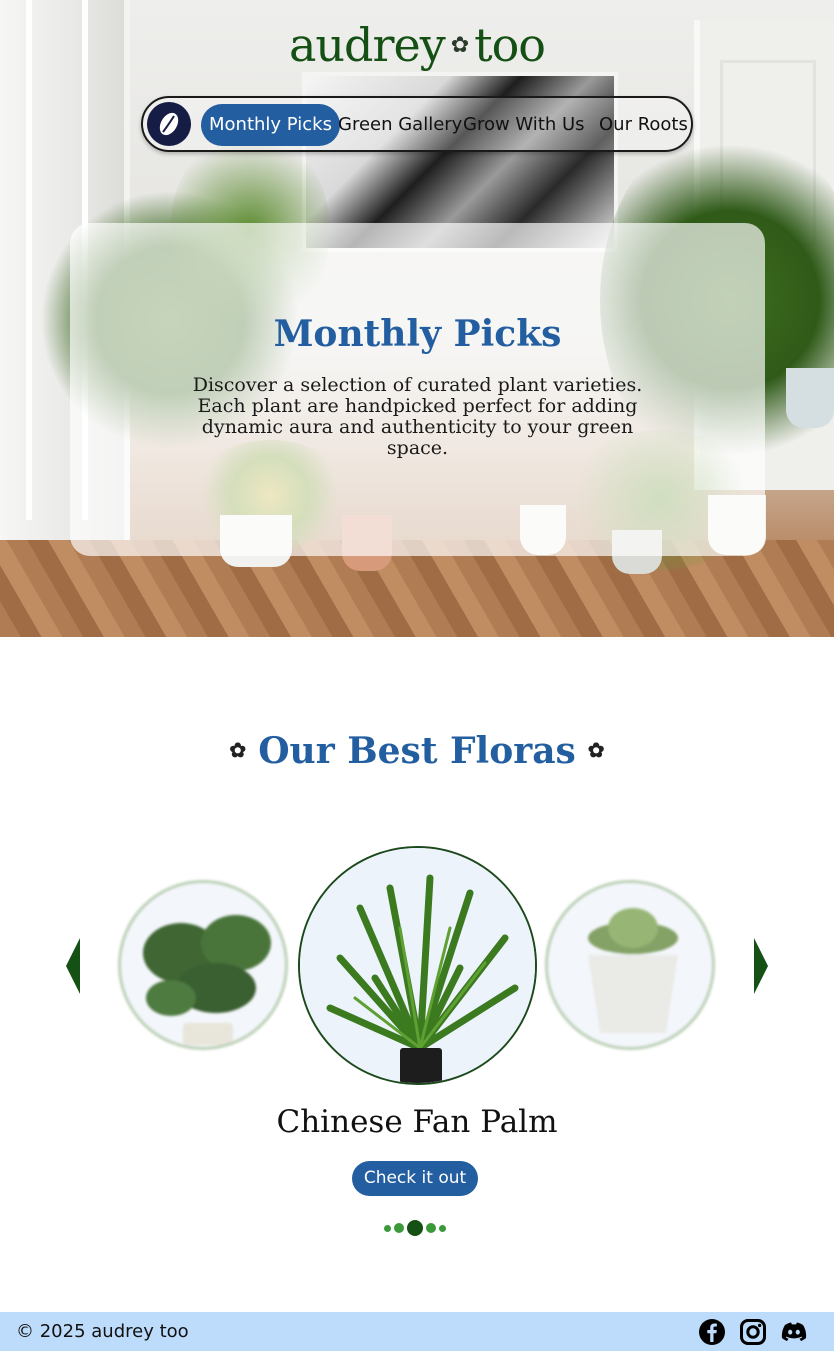  What do you see at coordinates (417, 1331) in the screenshot?
I see `footer: © 2025 audrey too` at bounding box center [417, 1331].